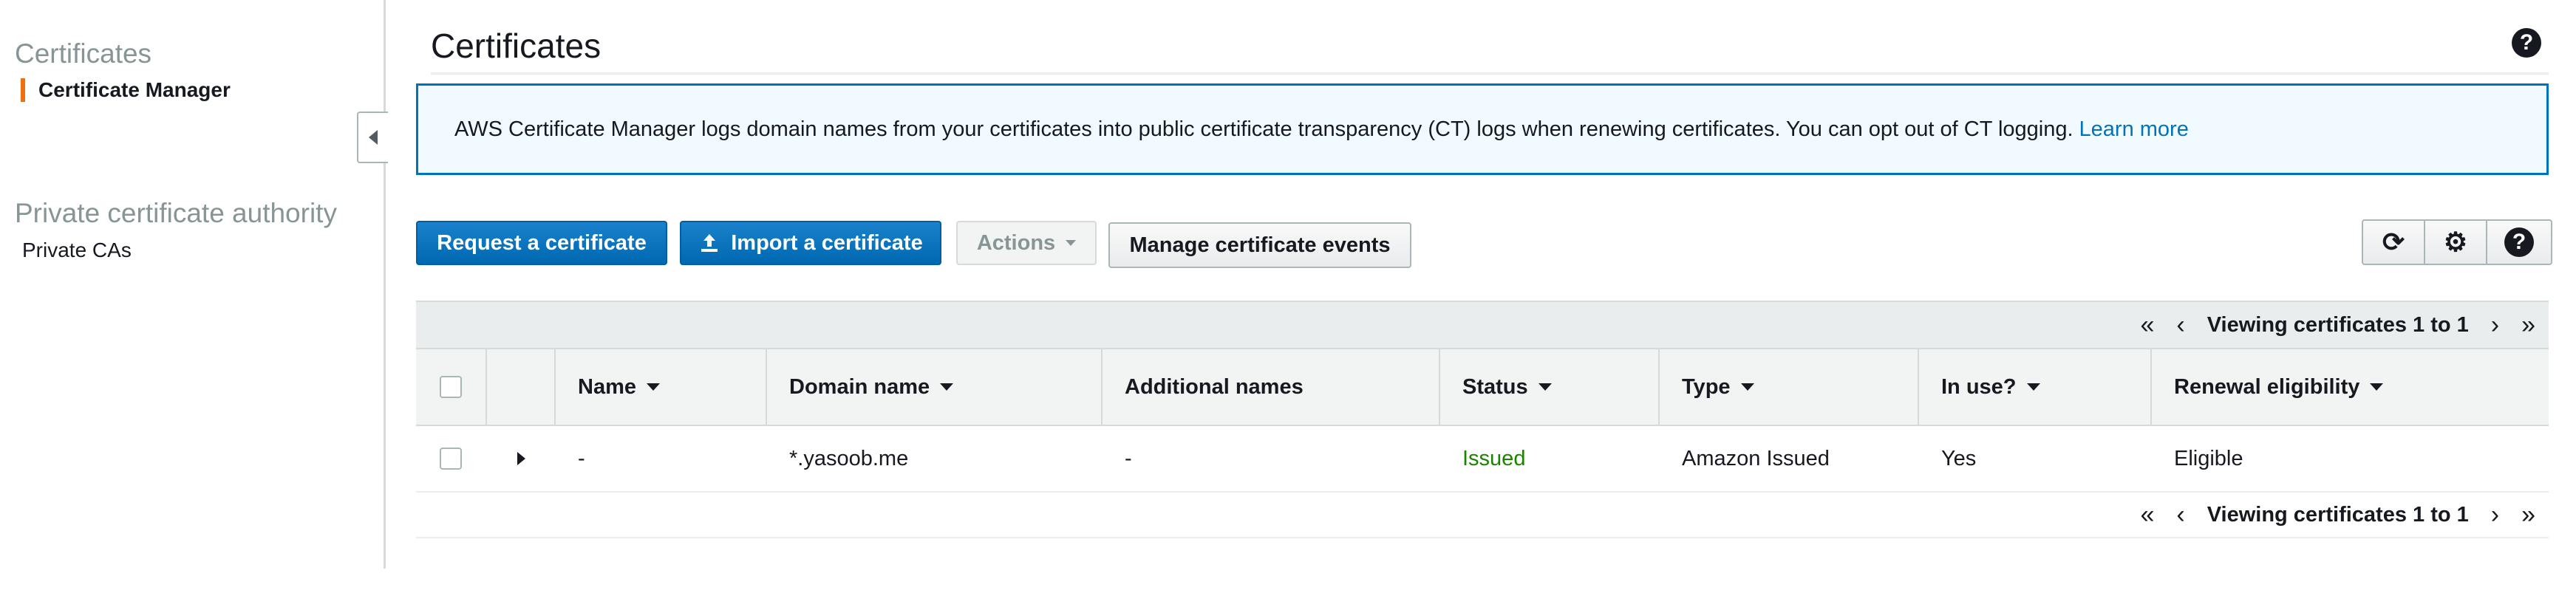 The image size is (2576, 610). I want to click on table-tools-group: ⟳ ⚙ ?, so click(2457, 242).